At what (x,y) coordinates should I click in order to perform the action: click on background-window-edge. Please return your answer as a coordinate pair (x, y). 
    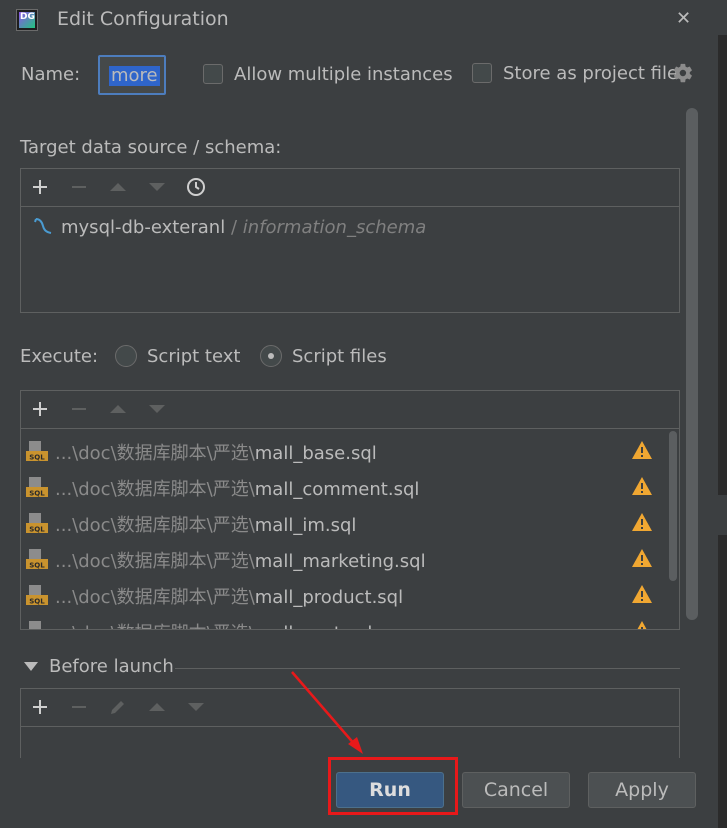
    Looking at the image, I should click on (722, 431).